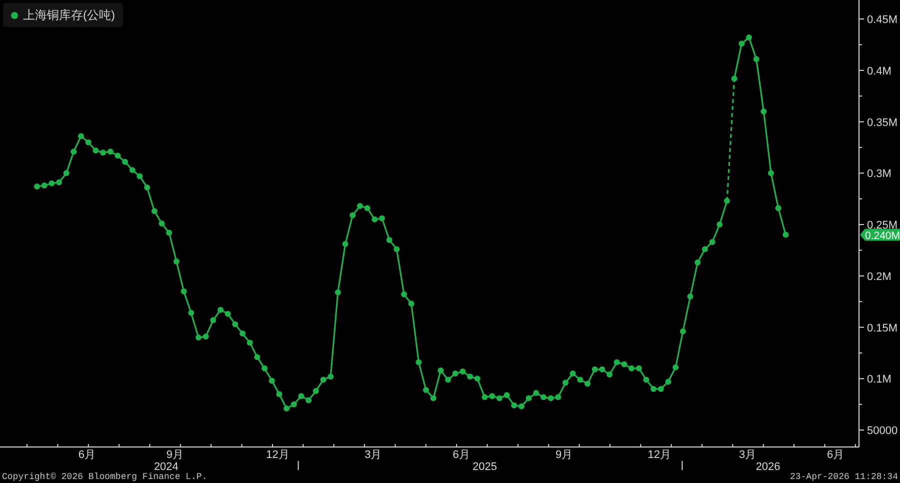  I want to click on year-label: 2024, so click(166, 465).